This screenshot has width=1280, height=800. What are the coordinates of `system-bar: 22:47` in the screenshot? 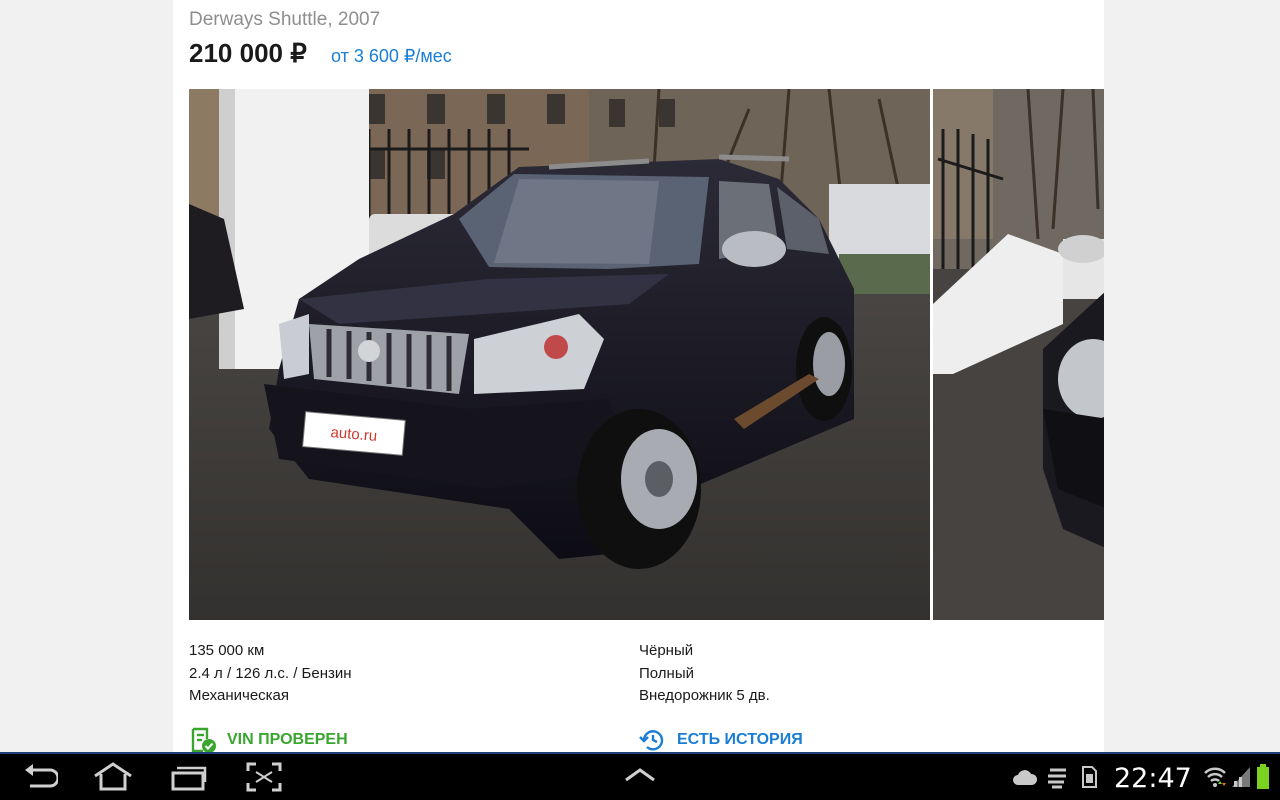 It's located at (640, 776).